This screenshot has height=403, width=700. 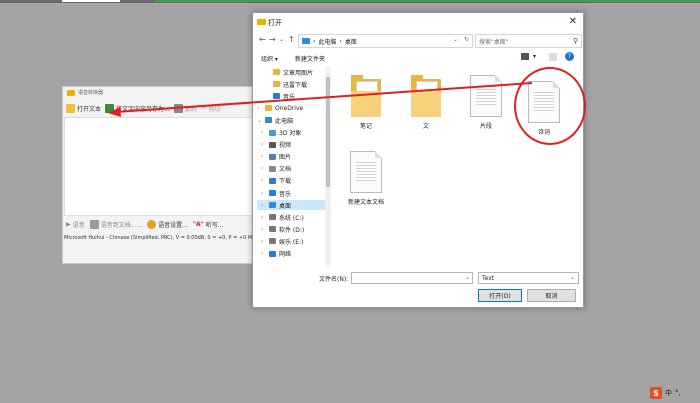 What do you see at coordinates (320, 99) in the screenshot?
I see `annotation-arrow` at bounding box center [320, 99].